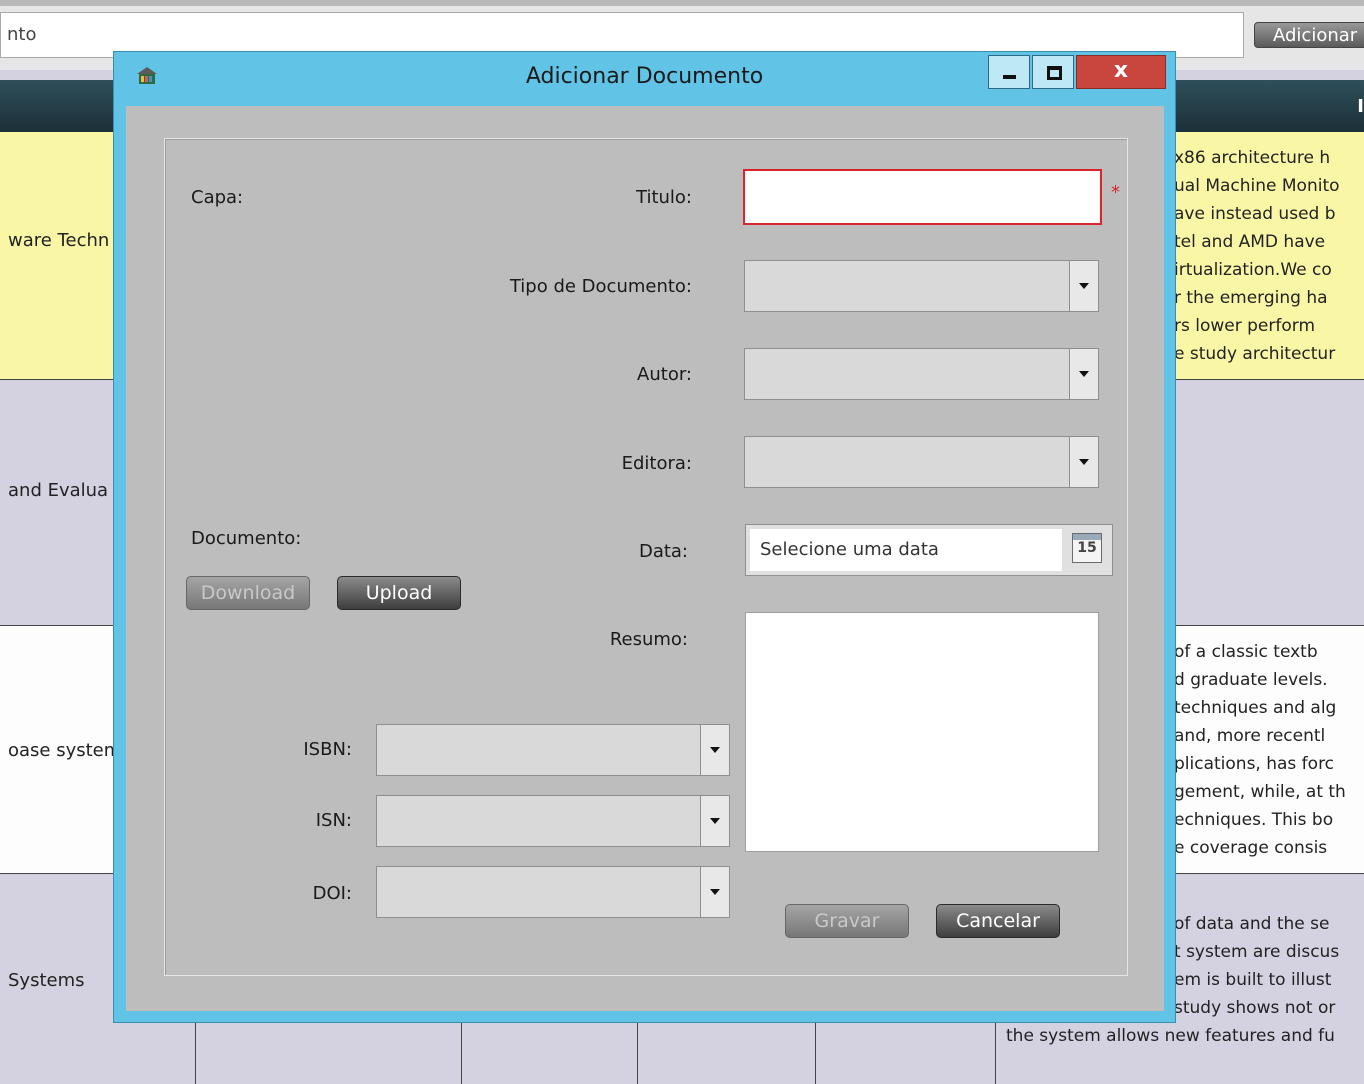 The width and height of the screenshot is (1364, 1084). Describe the element at coordinates (1115, 192) in the screenshot. I see `required-marker: *` at that location.